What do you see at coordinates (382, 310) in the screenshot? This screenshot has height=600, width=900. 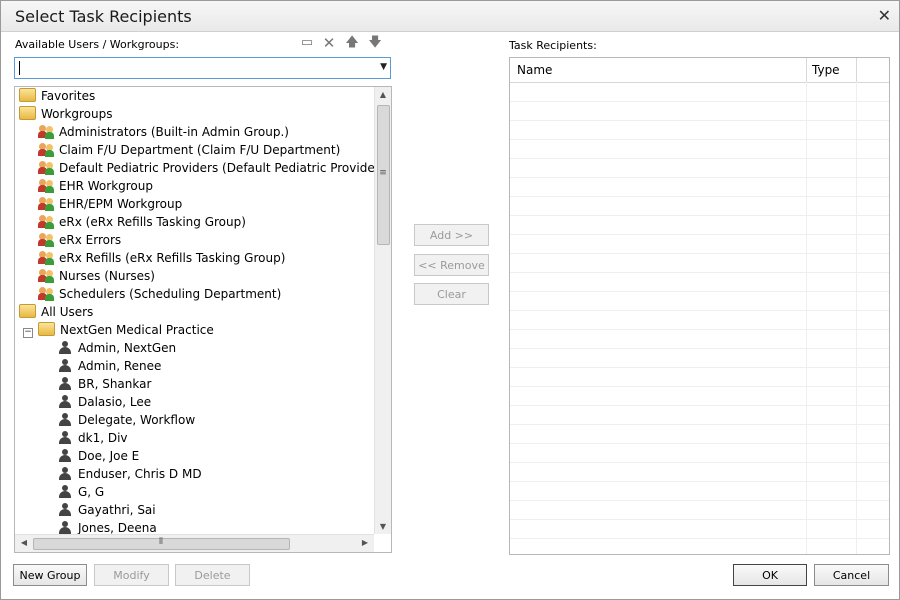 I see `tree-vertical-scrollbar: ▲ ≡ ▼` at bounding box center [382, 310].